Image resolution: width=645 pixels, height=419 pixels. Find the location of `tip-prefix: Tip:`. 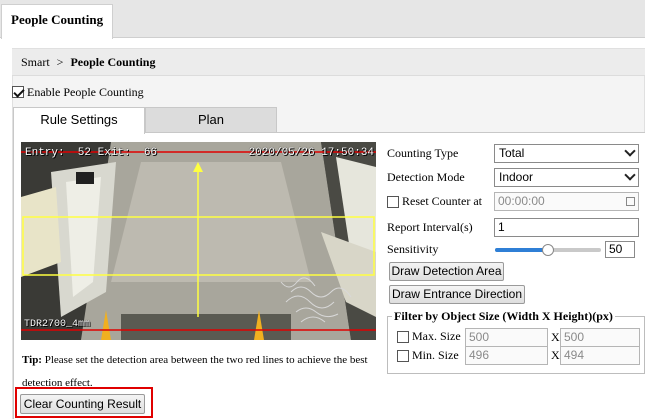

tip-prefix: Tip: is located at coordinates (32, 360).